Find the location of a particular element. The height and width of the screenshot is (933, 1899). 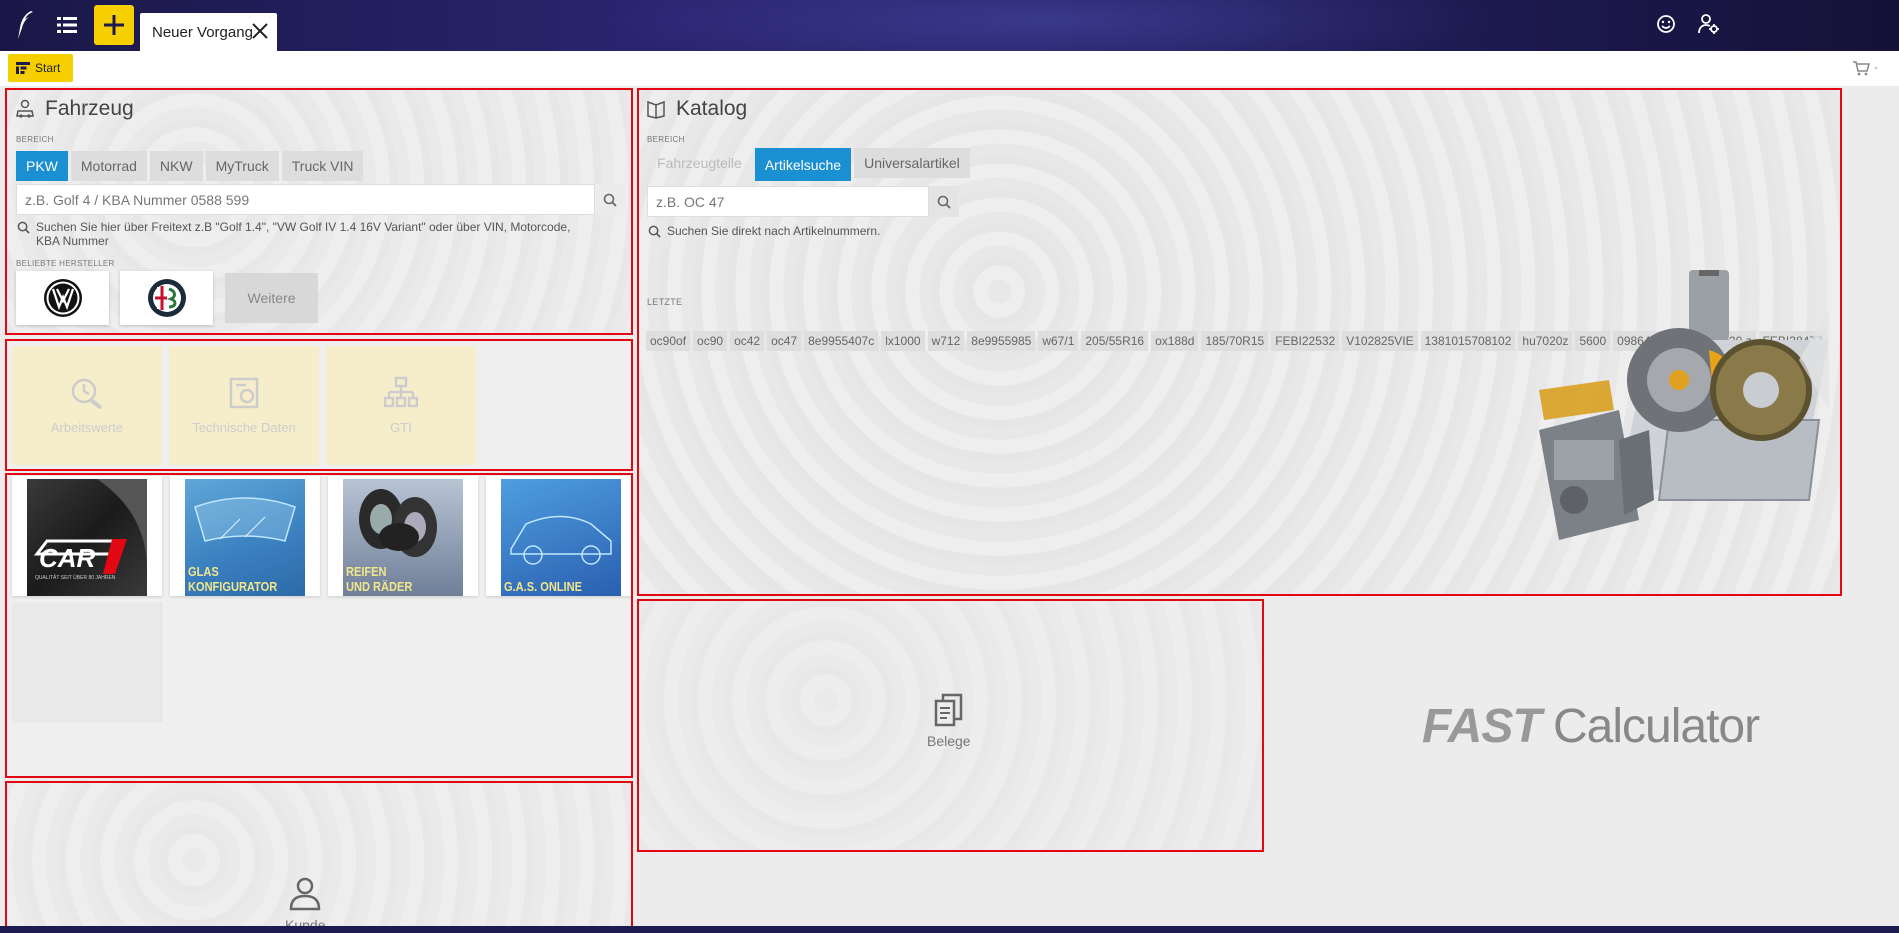

top-bar: Neuer Vorgang is located at coordinates (949, 25).